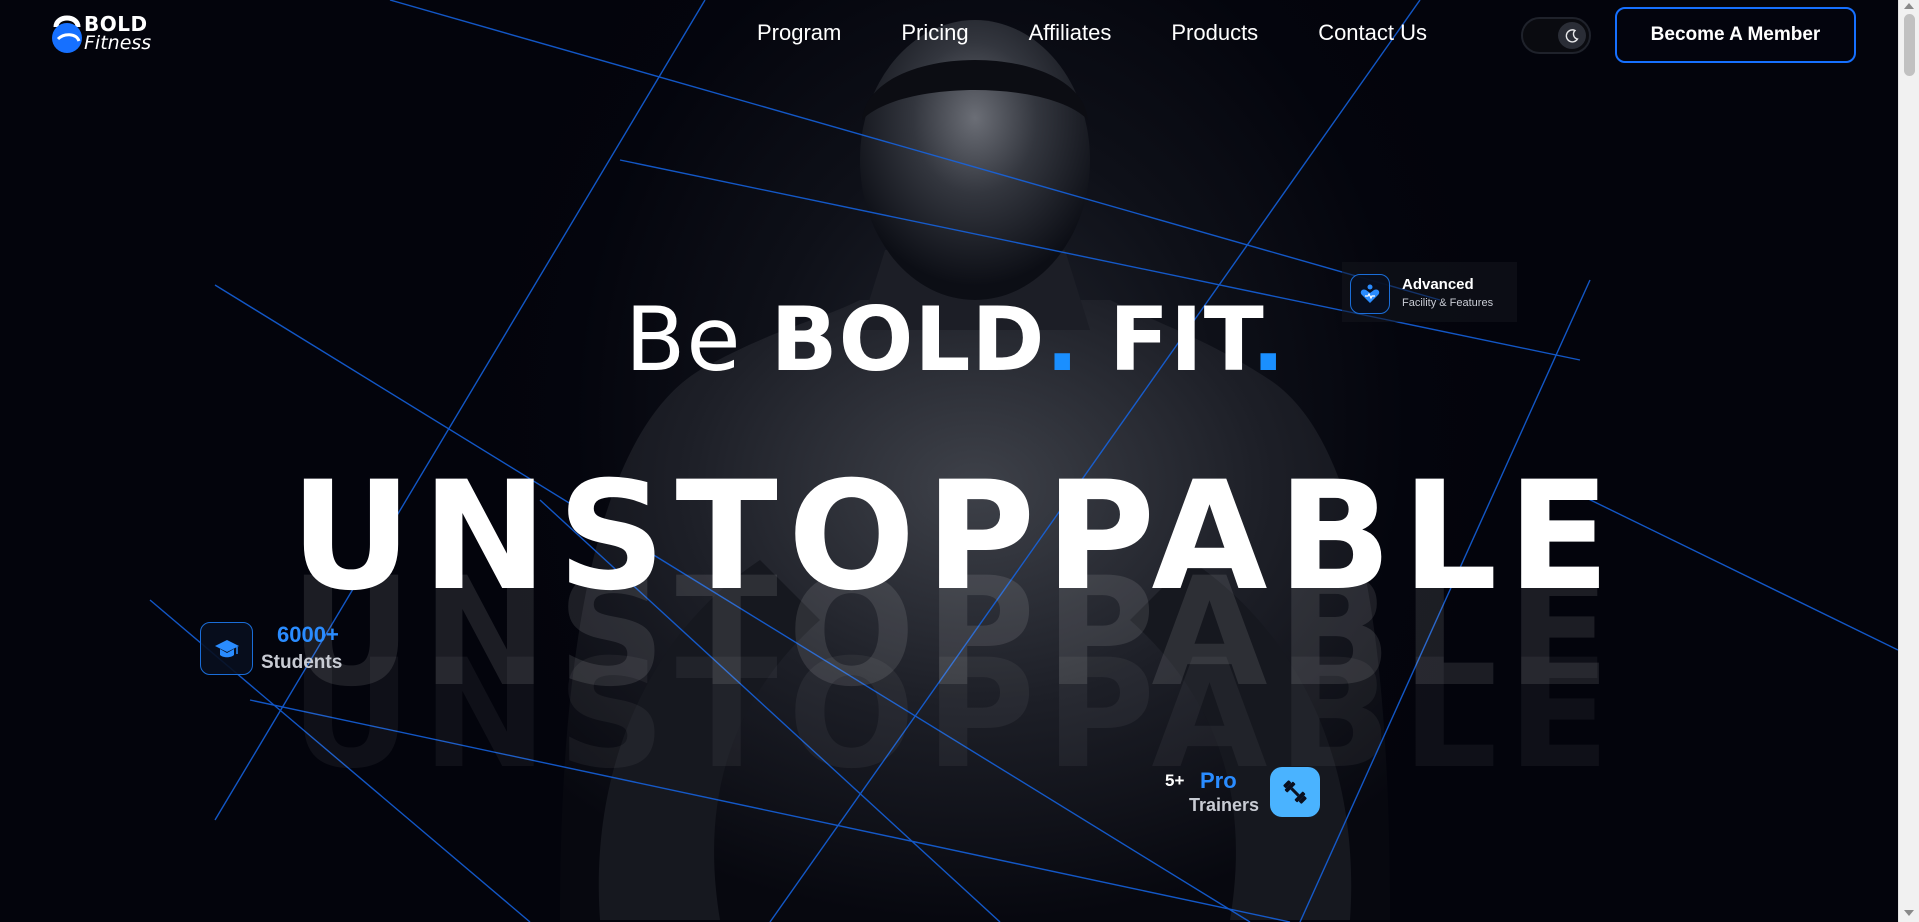 The image size is (1919, 922). Describe the element at coordinates (1372, 33) in the screenshot. I see `nav-link-contact-us: Contact Us` at that location.